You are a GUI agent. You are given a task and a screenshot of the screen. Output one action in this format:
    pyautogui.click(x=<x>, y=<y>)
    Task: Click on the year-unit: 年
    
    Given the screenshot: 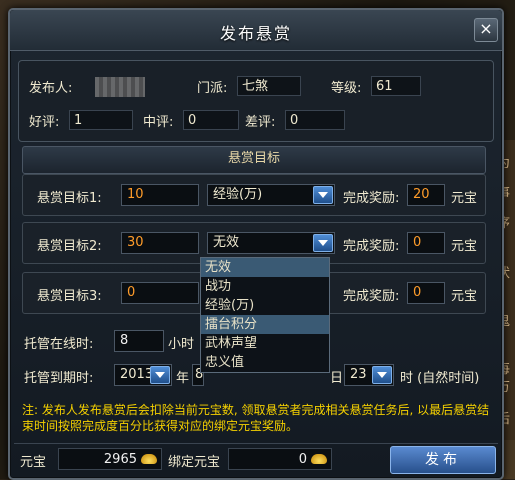 What is the action you would take?
    pyautogui.click(x=183, y=378)
    